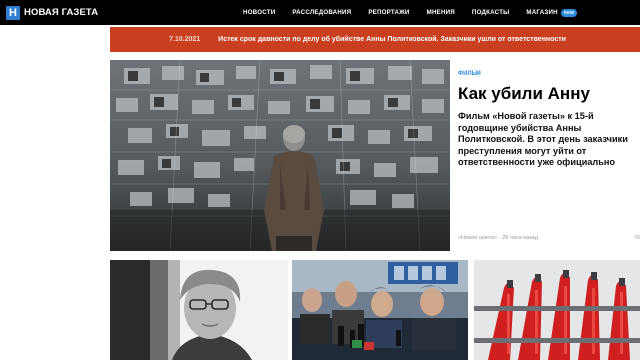  Describe the element at coordinates (388, 12) in the screenshot. I see `nav-item-reports: РЕПОРТАЖИ` at that location.